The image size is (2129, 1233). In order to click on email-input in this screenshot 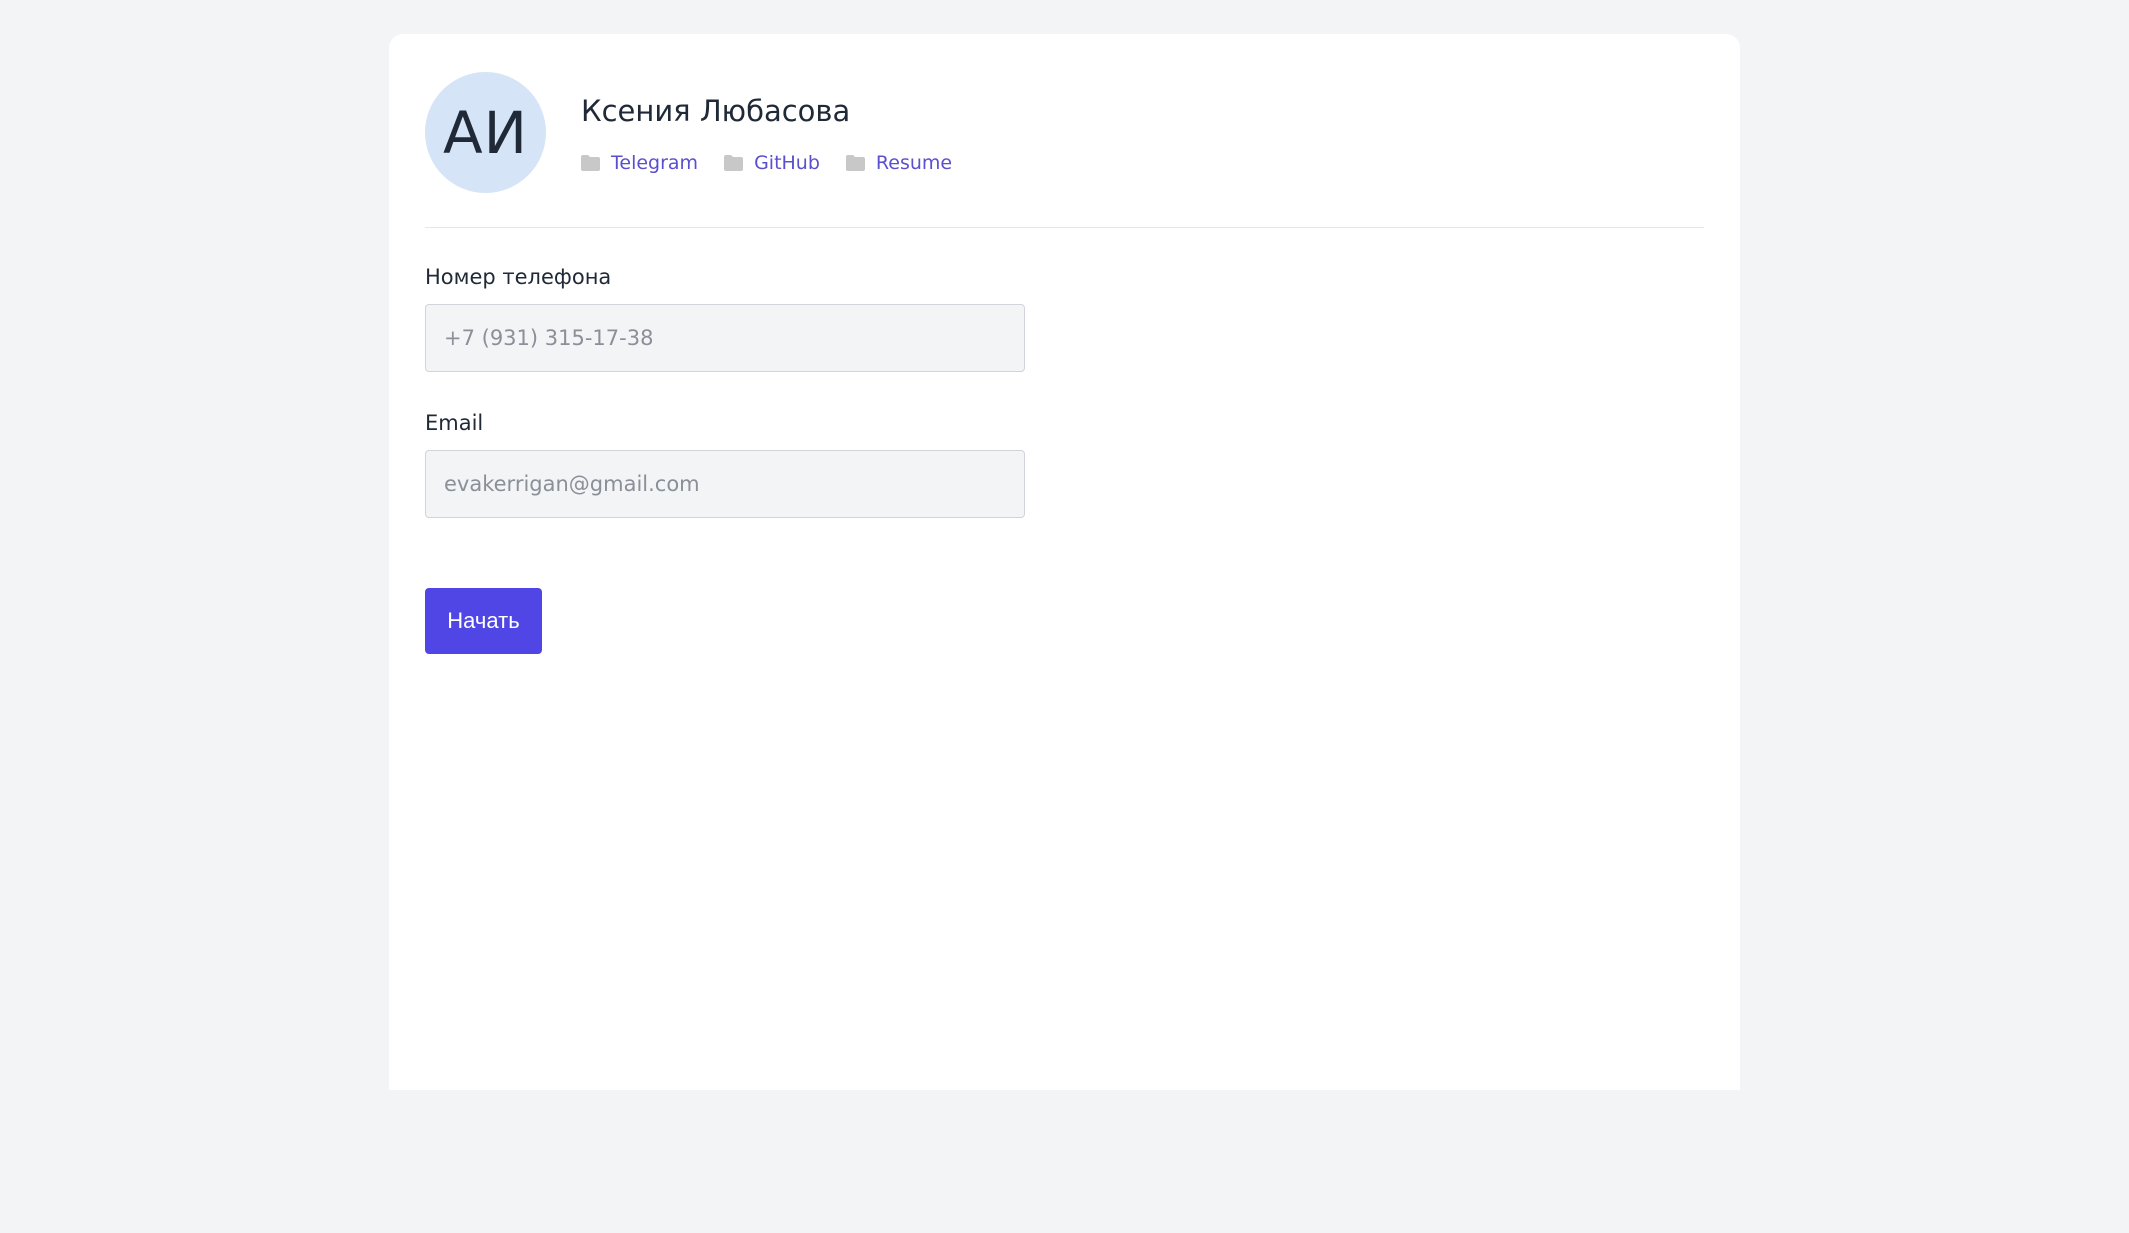, I will do `click(725, 484)`.